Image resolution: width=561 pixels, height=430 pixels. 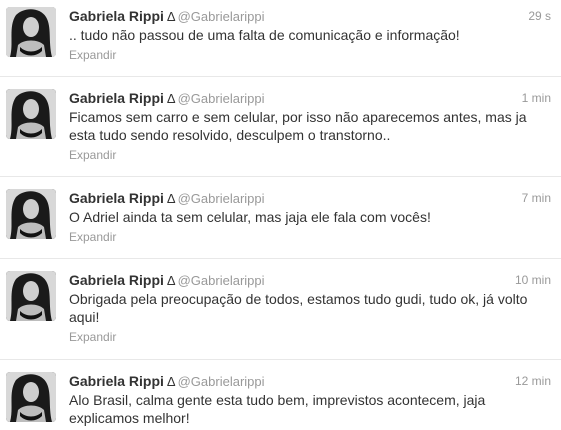 I want to click on tweet-timestamp: 7 min, so click(x=536, y=198).